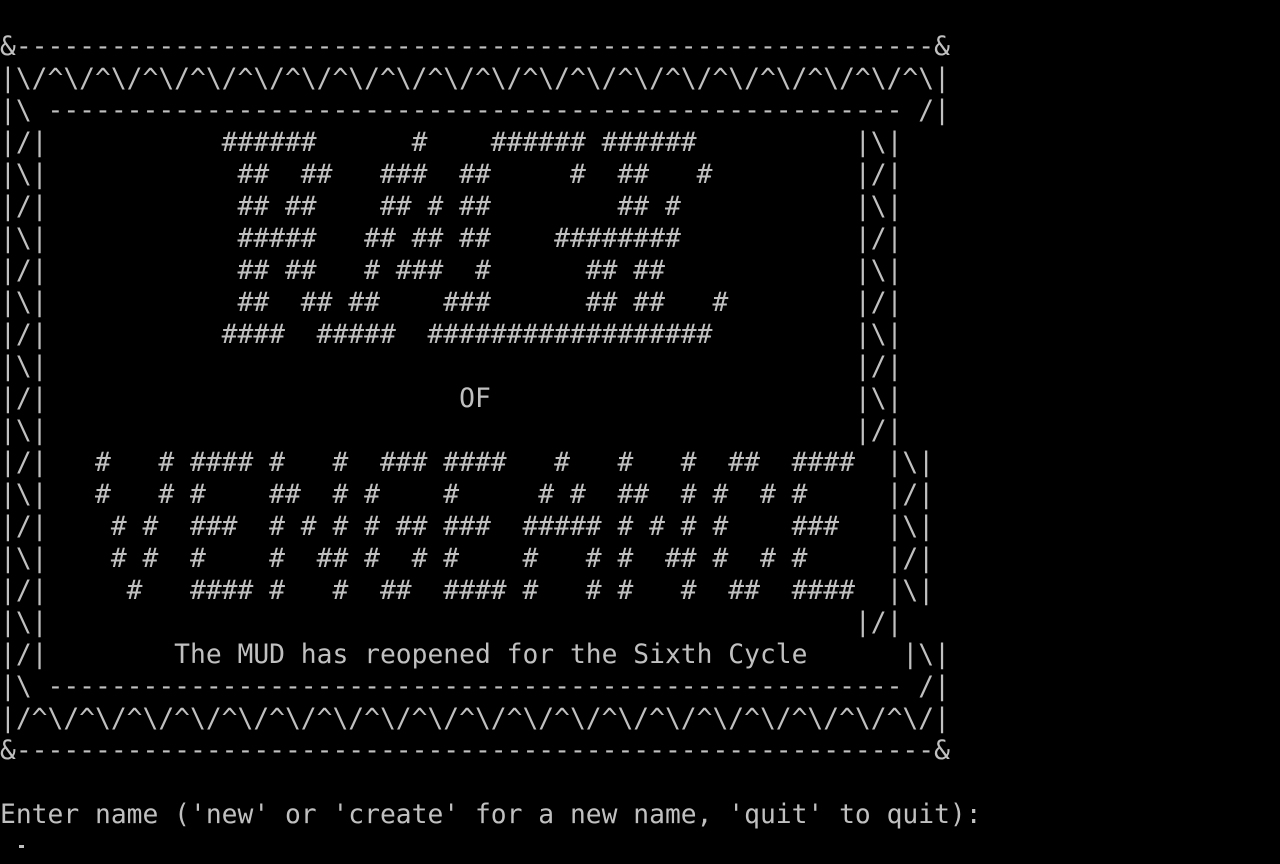  Describe the element at coordinates (467, 495) in the screenshot. I see `banner-line: |\| # # # ## # # # # # ## # # # # |/|` at that location.